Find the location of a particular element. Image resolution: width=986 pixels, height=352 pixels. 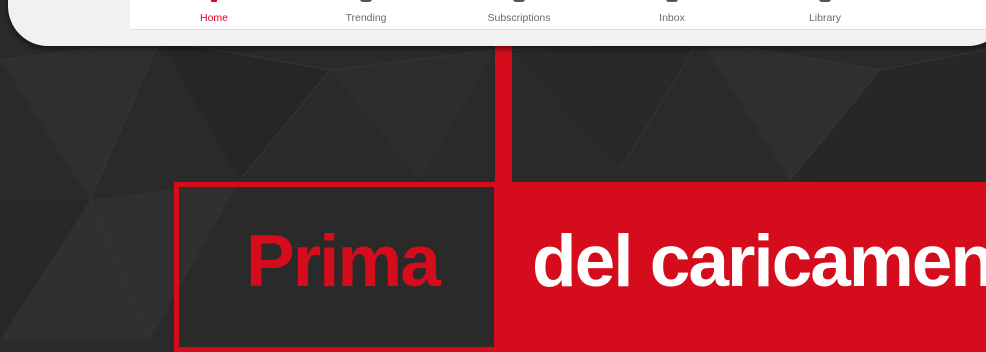

nav-label-inbox: Inbox is located at coordinates (672, 18).